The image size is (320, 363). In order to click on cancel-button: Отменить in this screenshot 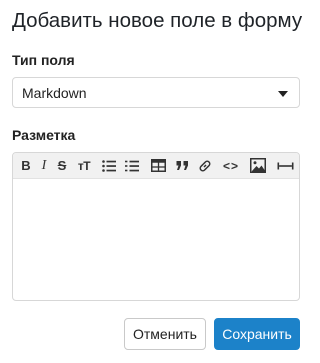, I will do `click(165, 334)`.